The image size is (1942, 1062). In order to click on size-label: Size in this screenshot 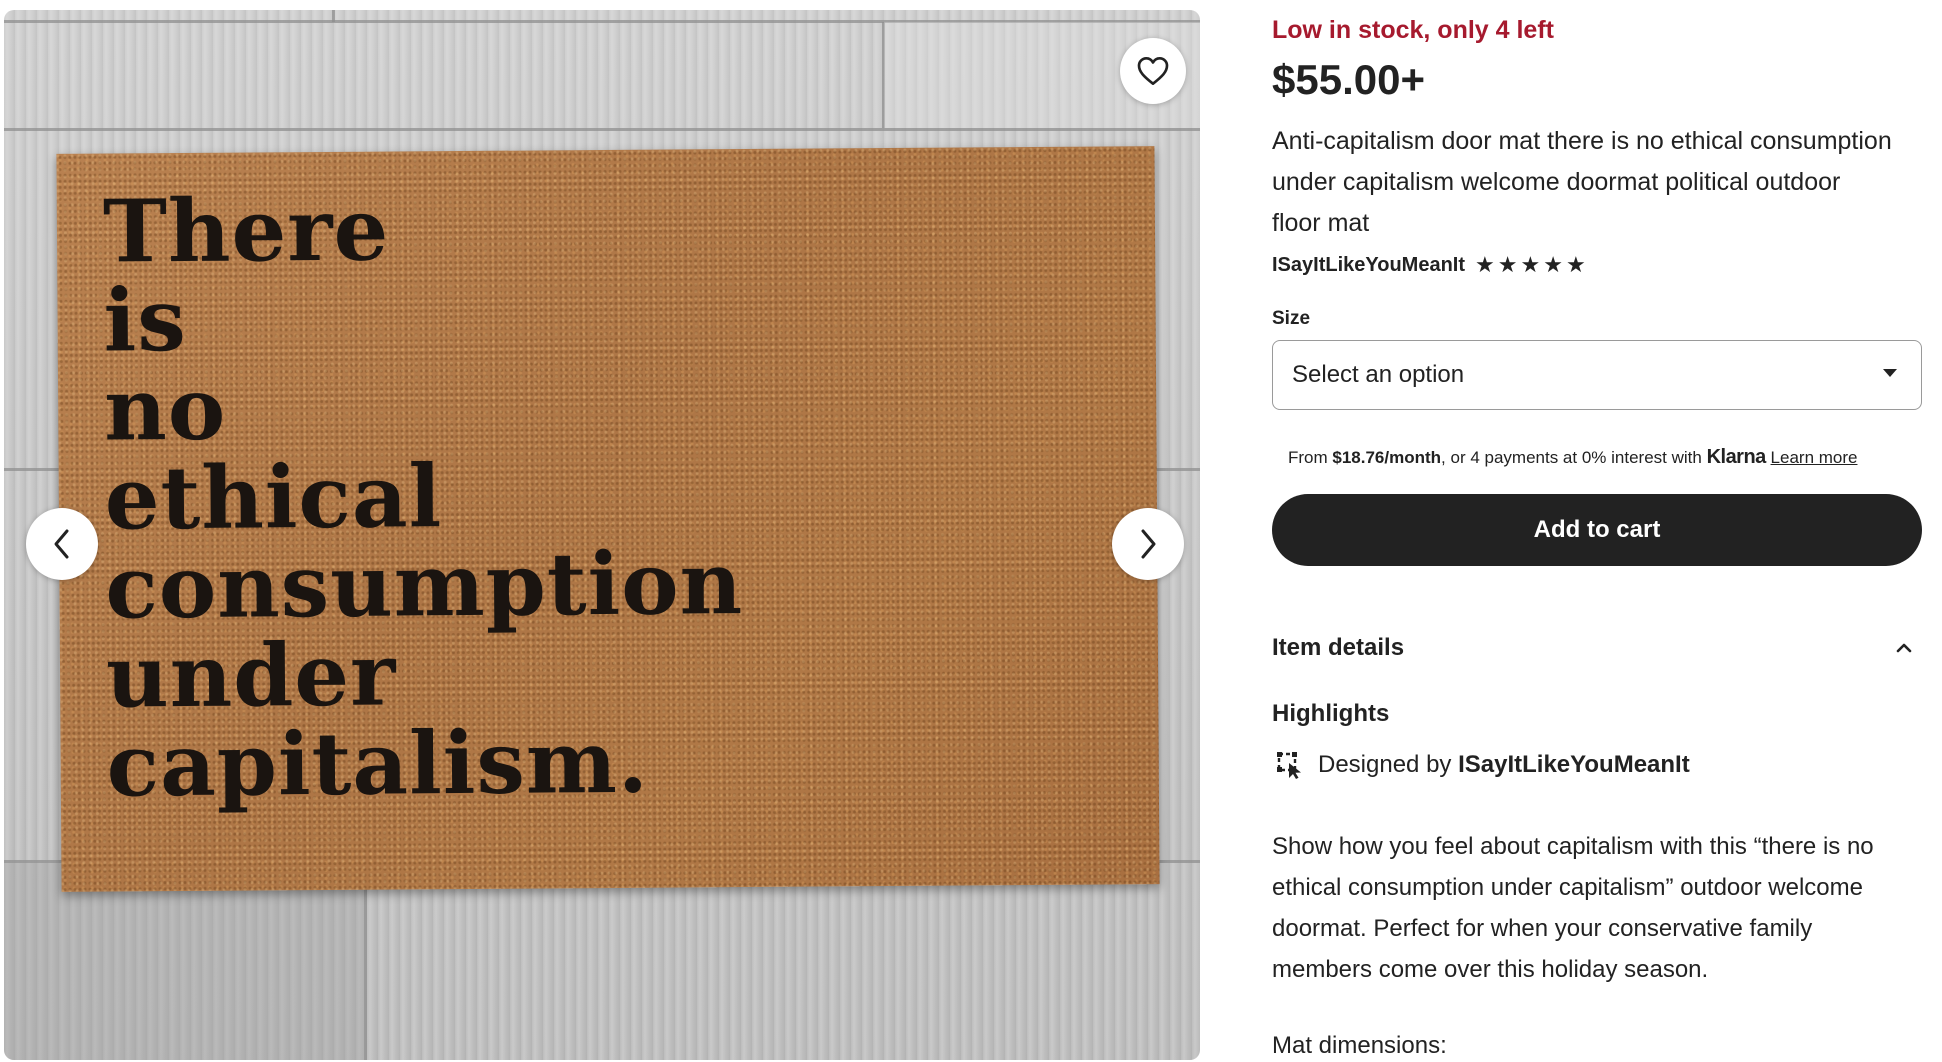, I will do `click(1291, 318)`.